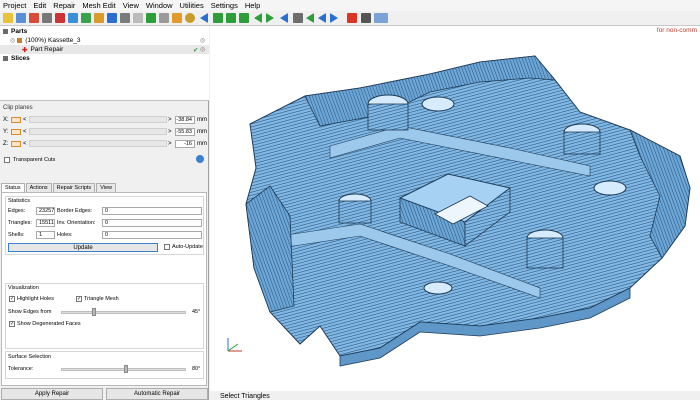  Describe the element at coordinates (30, 357) in the screenshot. I see `surface-selection-title: Surface Selection` at that location.